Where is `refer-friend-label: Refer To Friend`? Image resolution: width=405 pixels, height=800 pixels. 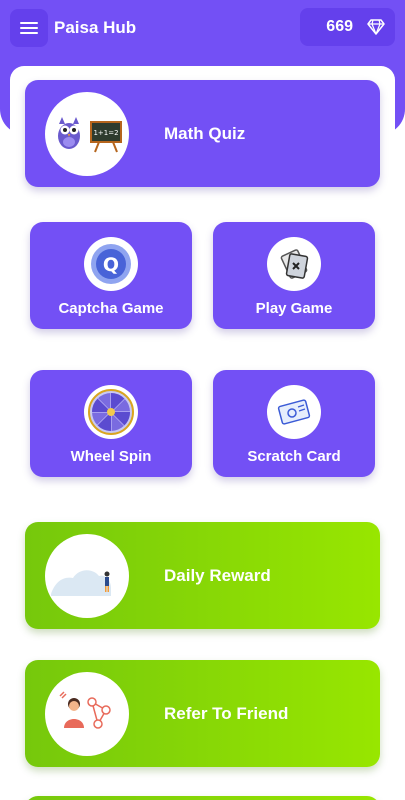 refer-friend-label: Refer To Friend is located at coordinates (226, 713).